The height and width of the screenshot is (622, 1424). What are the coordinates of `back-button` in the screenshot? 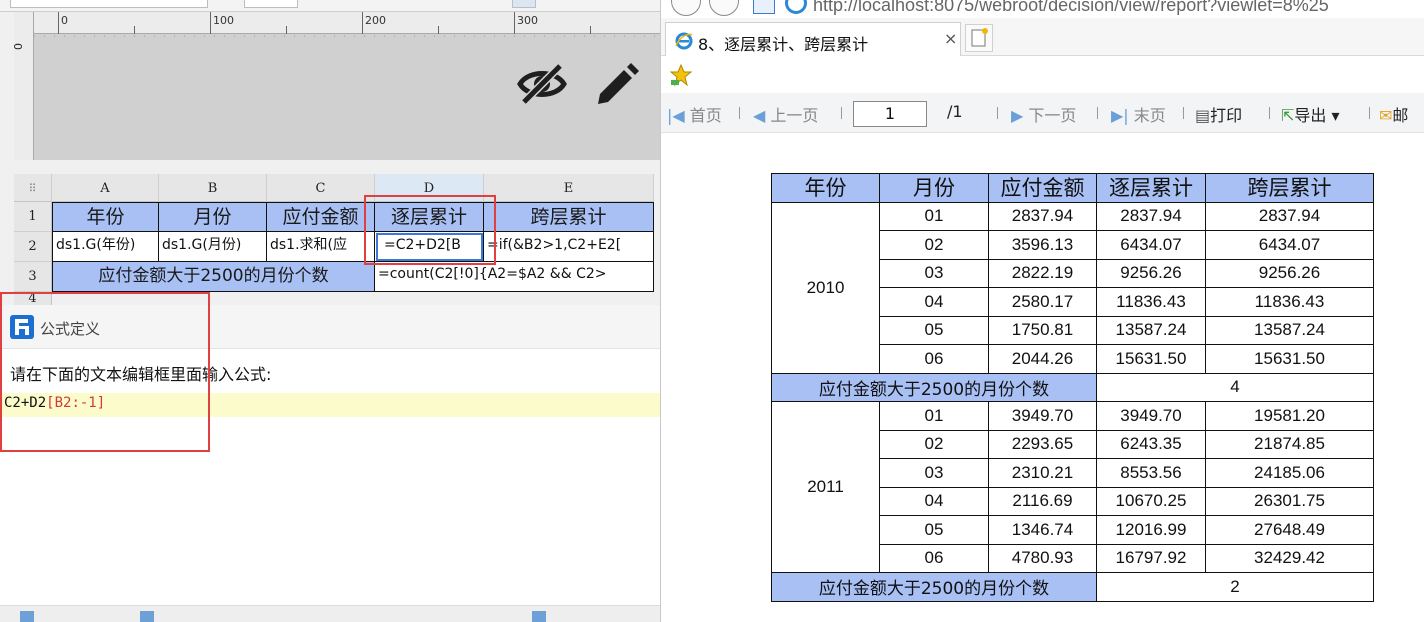 It's located at (686, 8).